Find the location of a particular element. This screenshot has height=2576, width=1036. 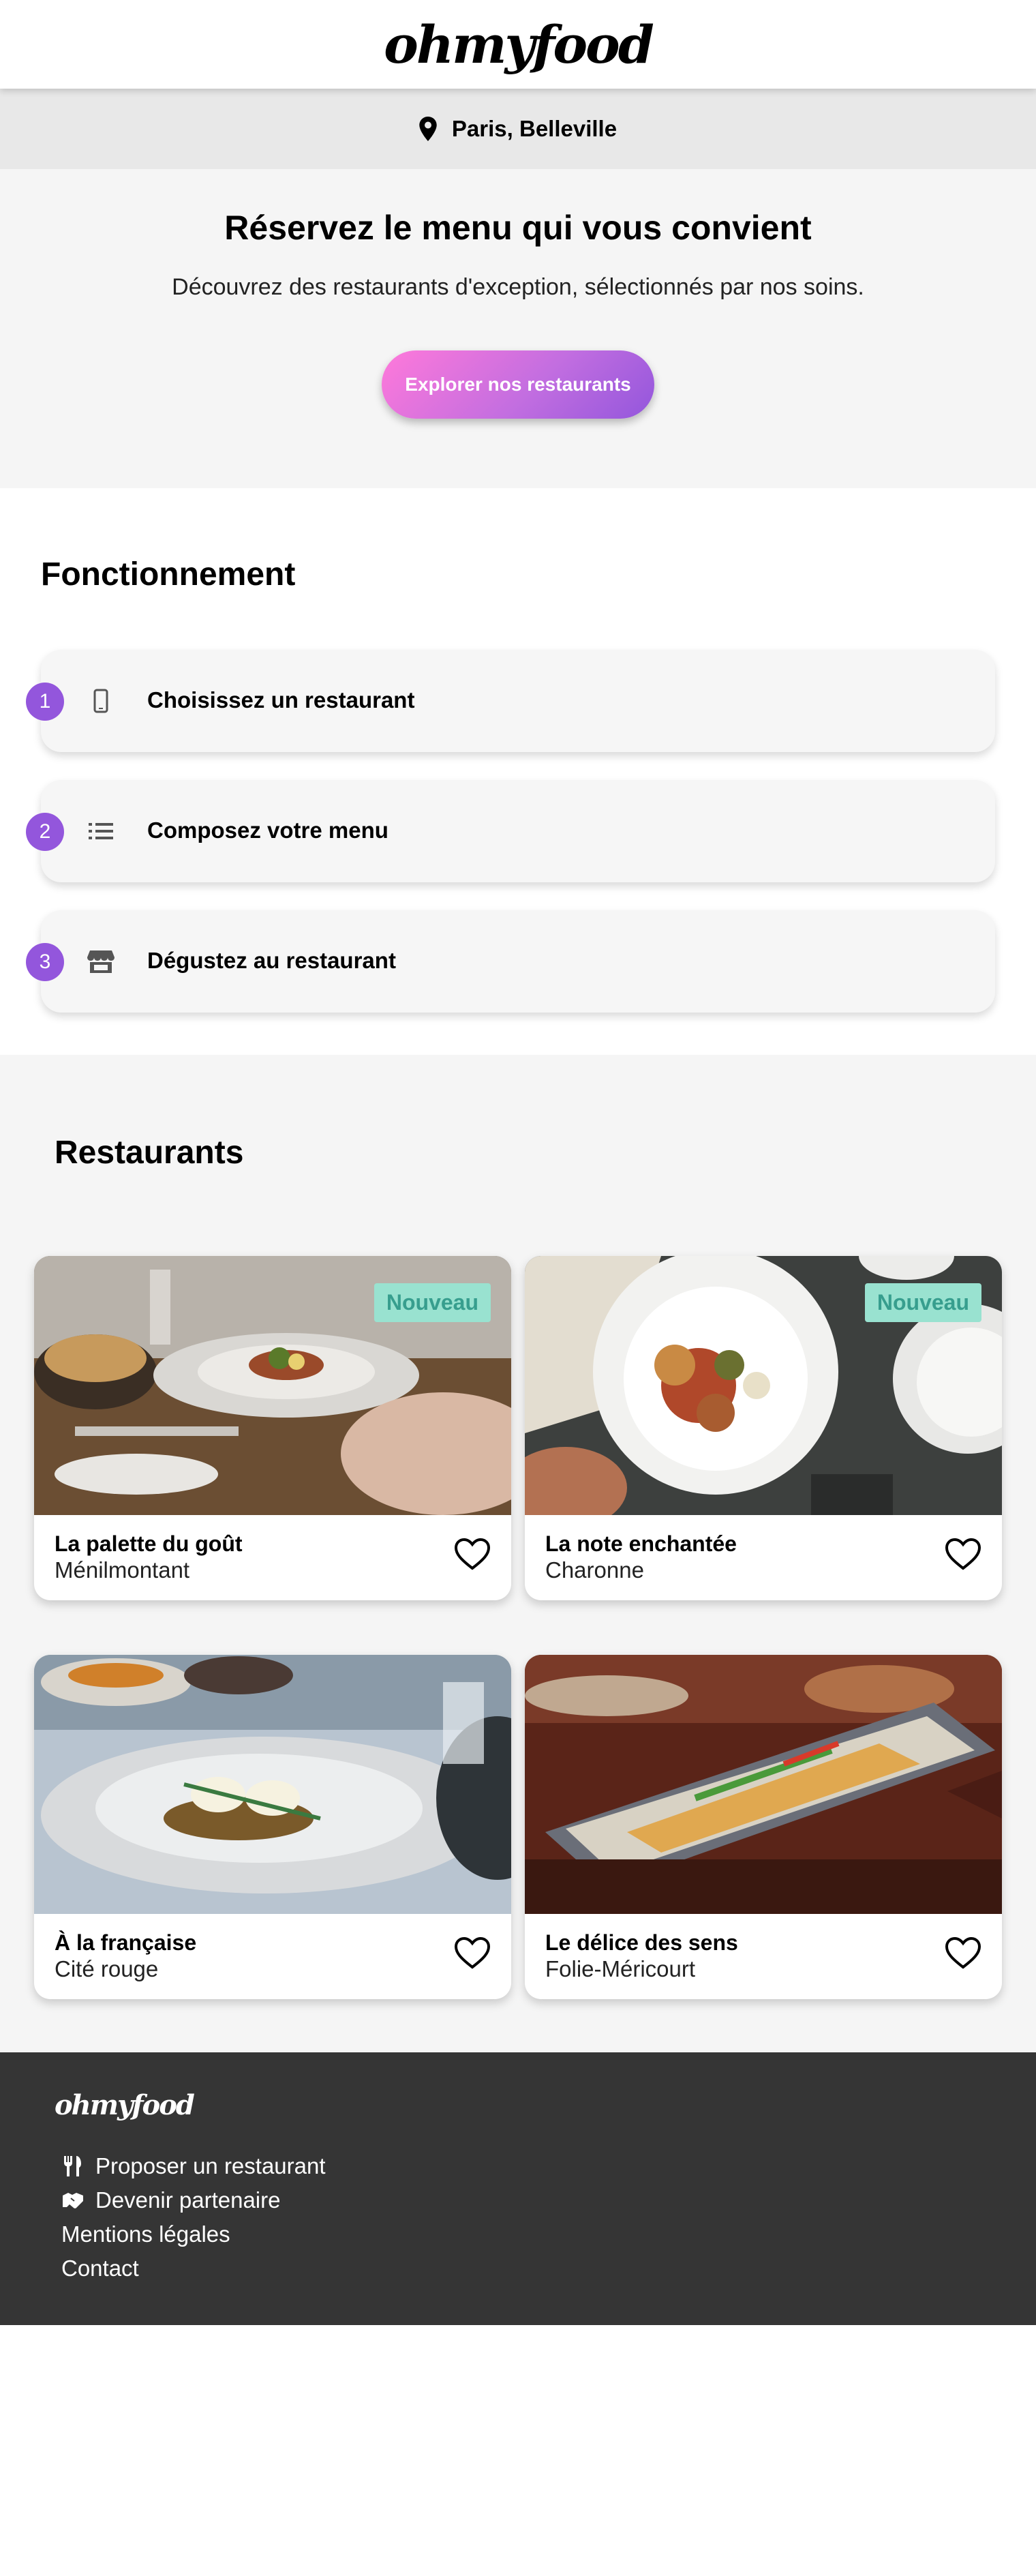

step-enjoy-restaurant: 3 Dégustez au restaurant is located at coordinates (510, 961).